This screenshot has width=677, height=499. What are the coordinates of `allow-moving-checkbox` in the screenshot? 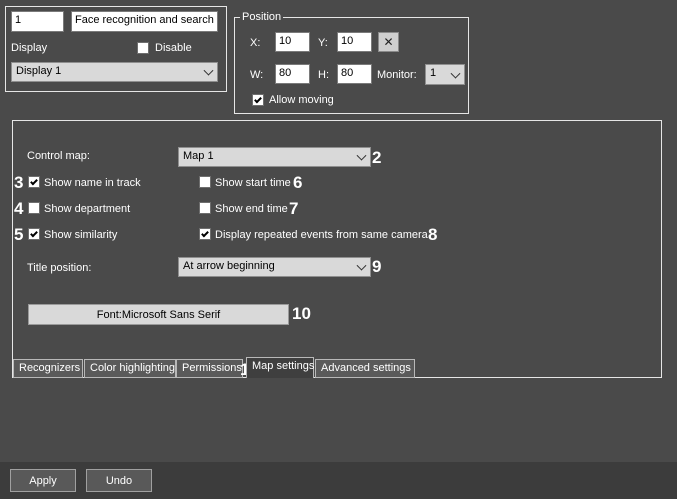 It's located at (258, 100).